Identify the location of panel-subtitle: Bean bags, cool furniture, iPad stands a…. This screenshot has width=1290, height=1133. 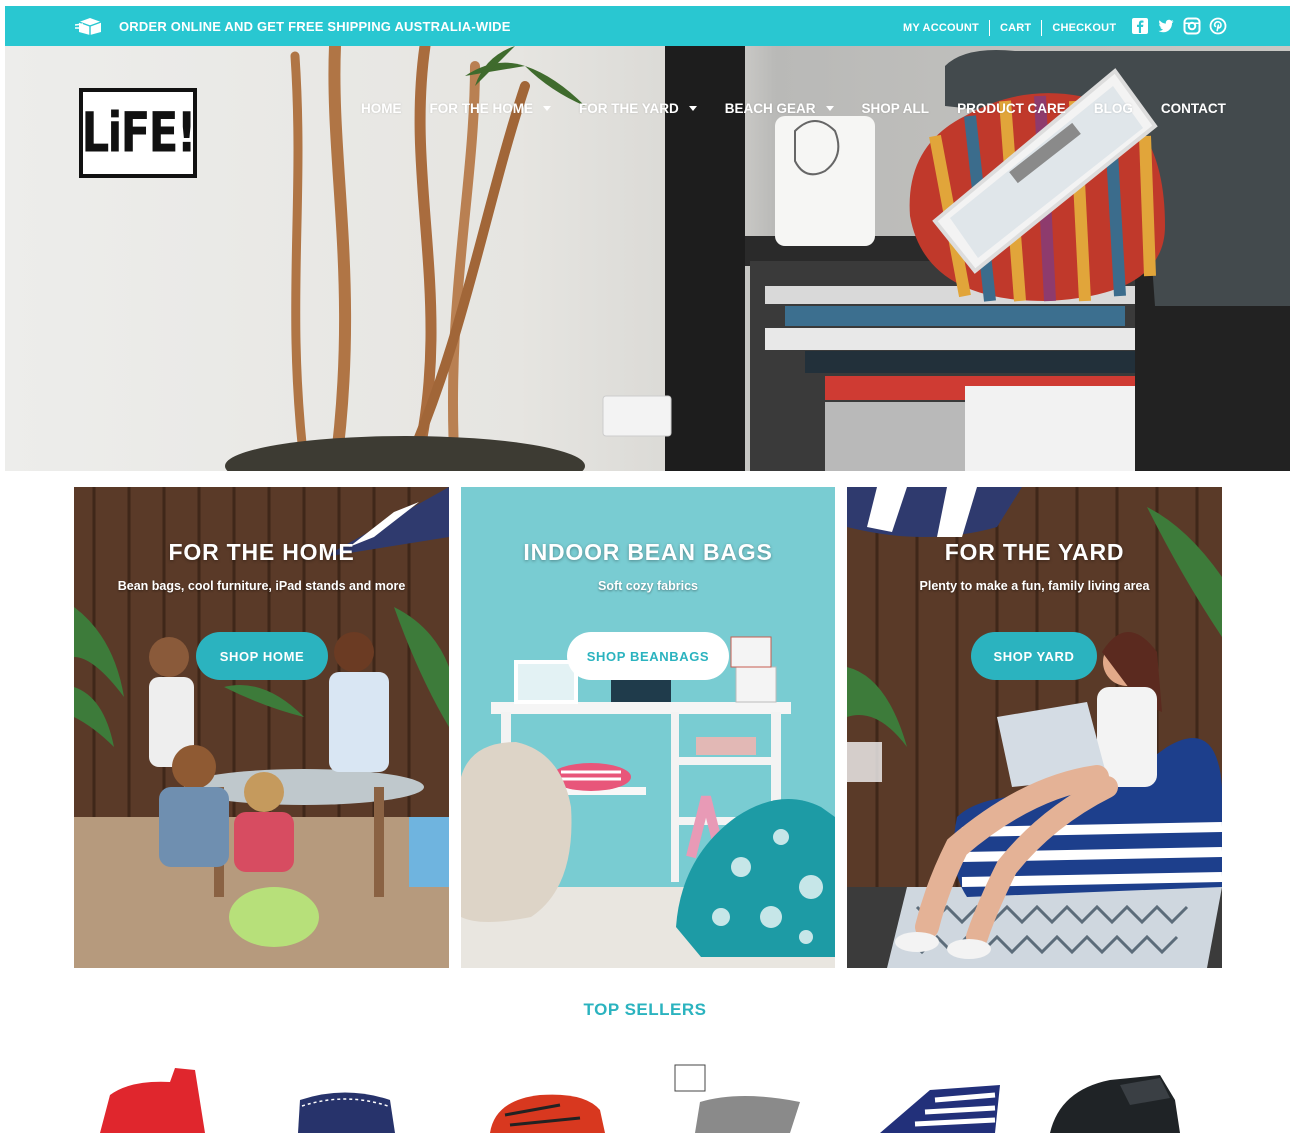
(261, 586).